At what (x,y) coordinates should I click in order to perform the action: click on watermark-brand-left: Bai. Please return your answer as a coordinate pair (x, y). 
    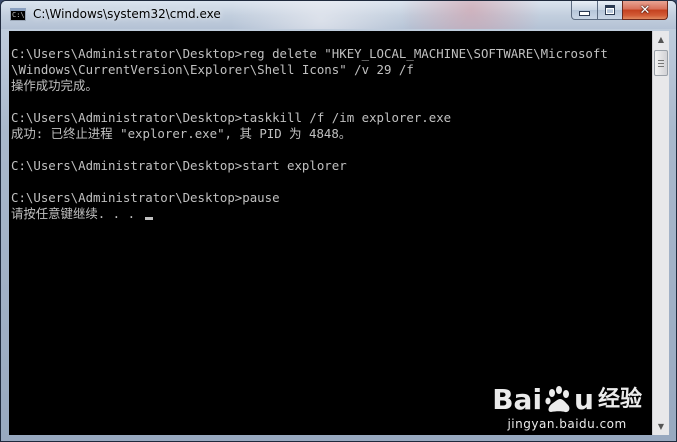
    Looking at the image, I should click on (517, 399).